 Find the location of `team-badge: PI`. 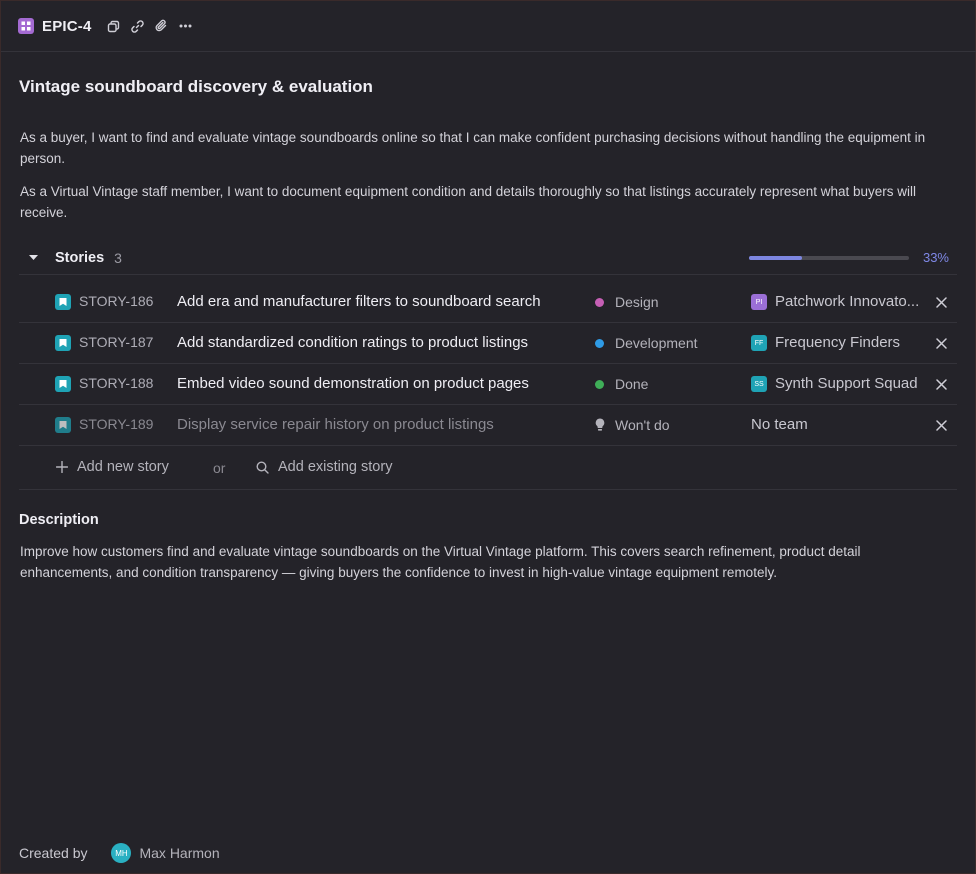

team-badge: PI is located at coordinates (759, 302).